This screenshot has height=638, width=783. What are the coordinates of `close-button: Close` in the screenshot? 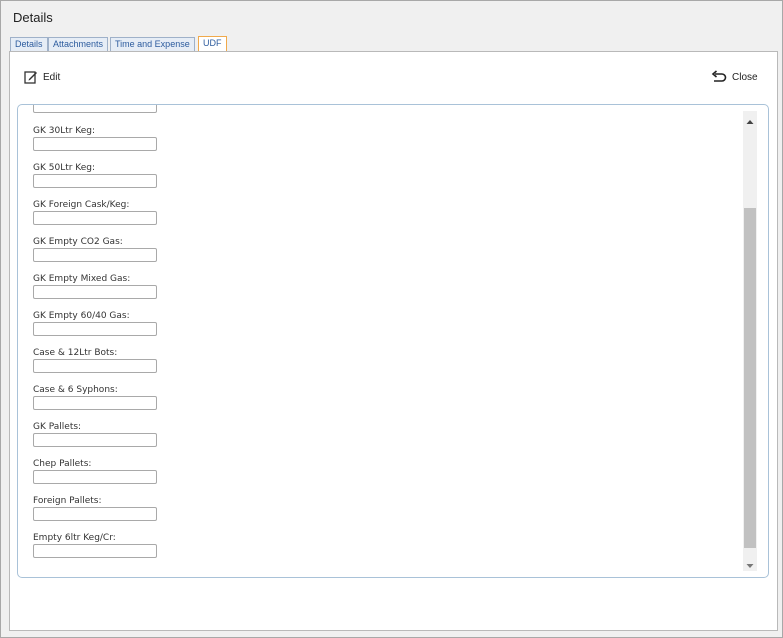 It's located at (734, 77).